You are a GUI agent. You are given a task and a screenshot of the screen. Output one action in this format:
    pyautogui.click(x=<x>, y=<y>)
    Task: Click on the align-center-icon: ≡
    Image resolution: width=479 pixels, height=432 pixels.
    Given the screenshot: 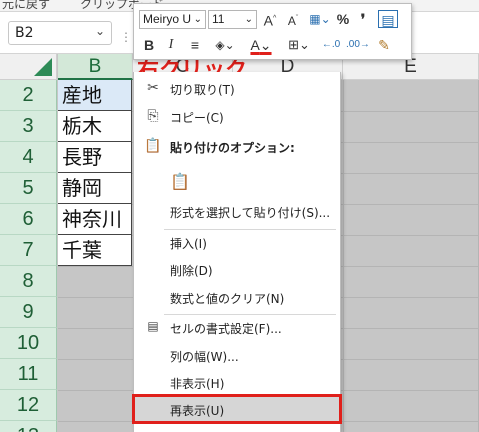 What is the action you would take?
    pyautogui.click(x=195, y=45)
    